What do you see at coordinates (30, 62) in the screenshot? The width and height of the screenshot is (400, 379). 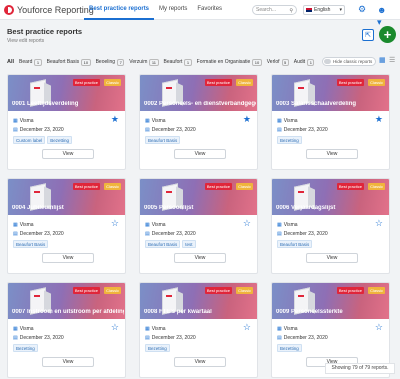 I see `filter-chip: Beard 1` at bounding box center [30, 62].